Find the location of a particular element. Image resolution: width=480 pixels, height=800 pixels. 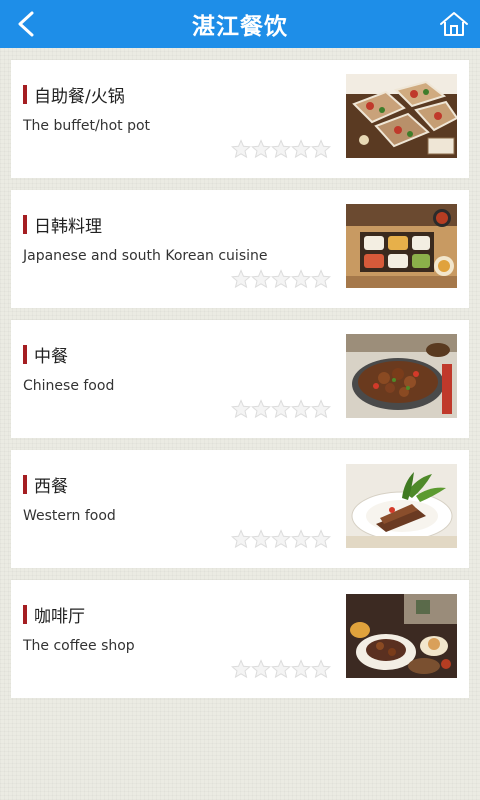

home-icon is located at coordinates (454, 24).